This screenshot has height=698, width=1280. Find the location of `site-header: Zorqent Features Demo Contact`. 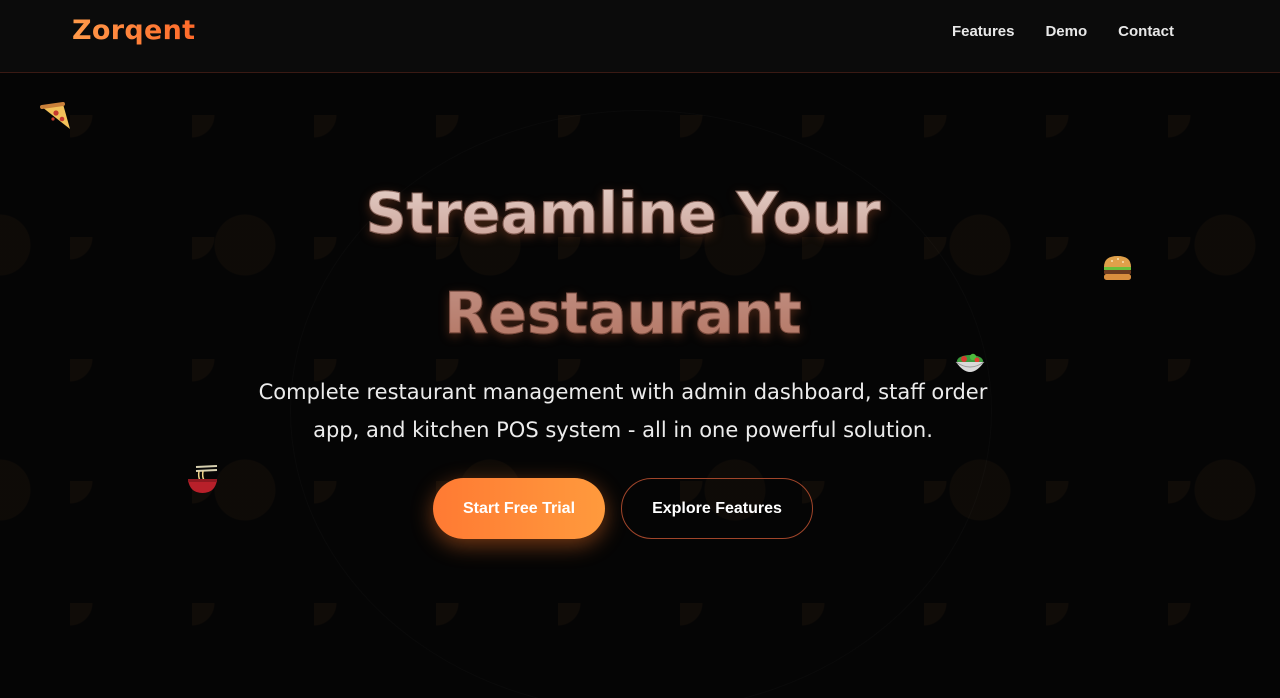

site-header: Zorqent Features Demo Contact is located at coordinates (640, 36).